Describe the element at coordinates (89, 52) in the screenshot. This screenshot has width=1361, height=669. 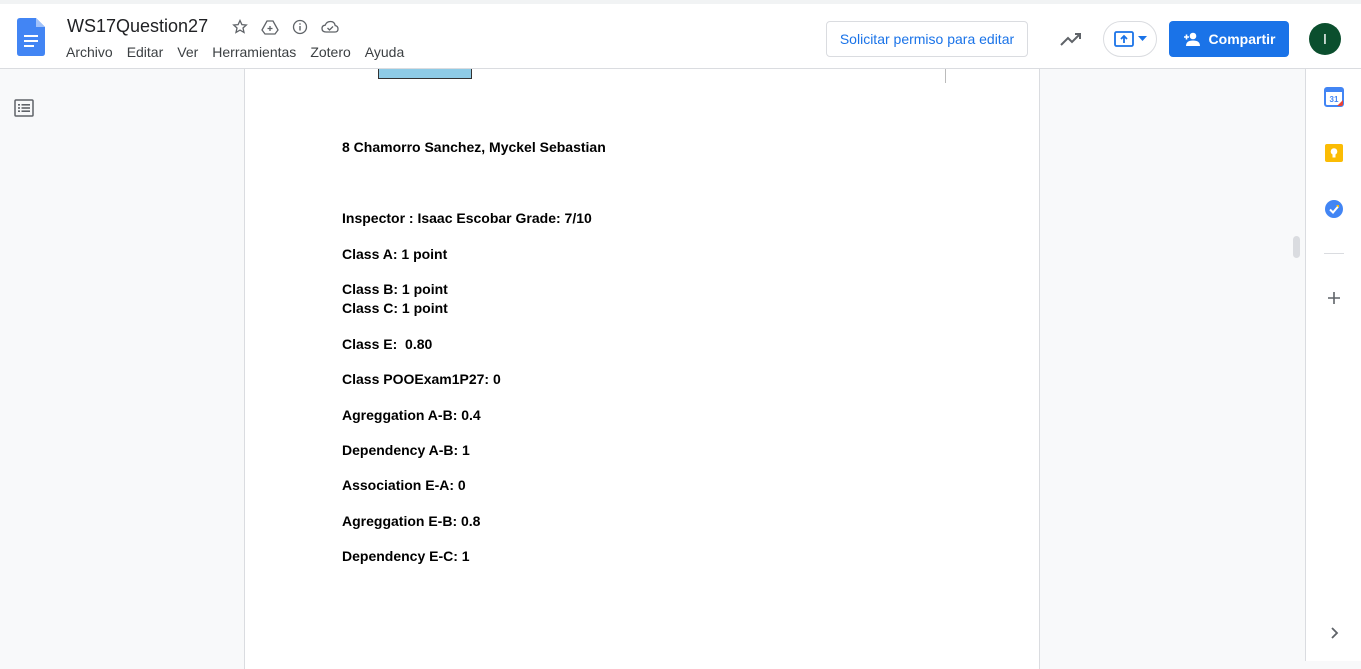
I see `menu-item-archivo: Archivo` at that location.